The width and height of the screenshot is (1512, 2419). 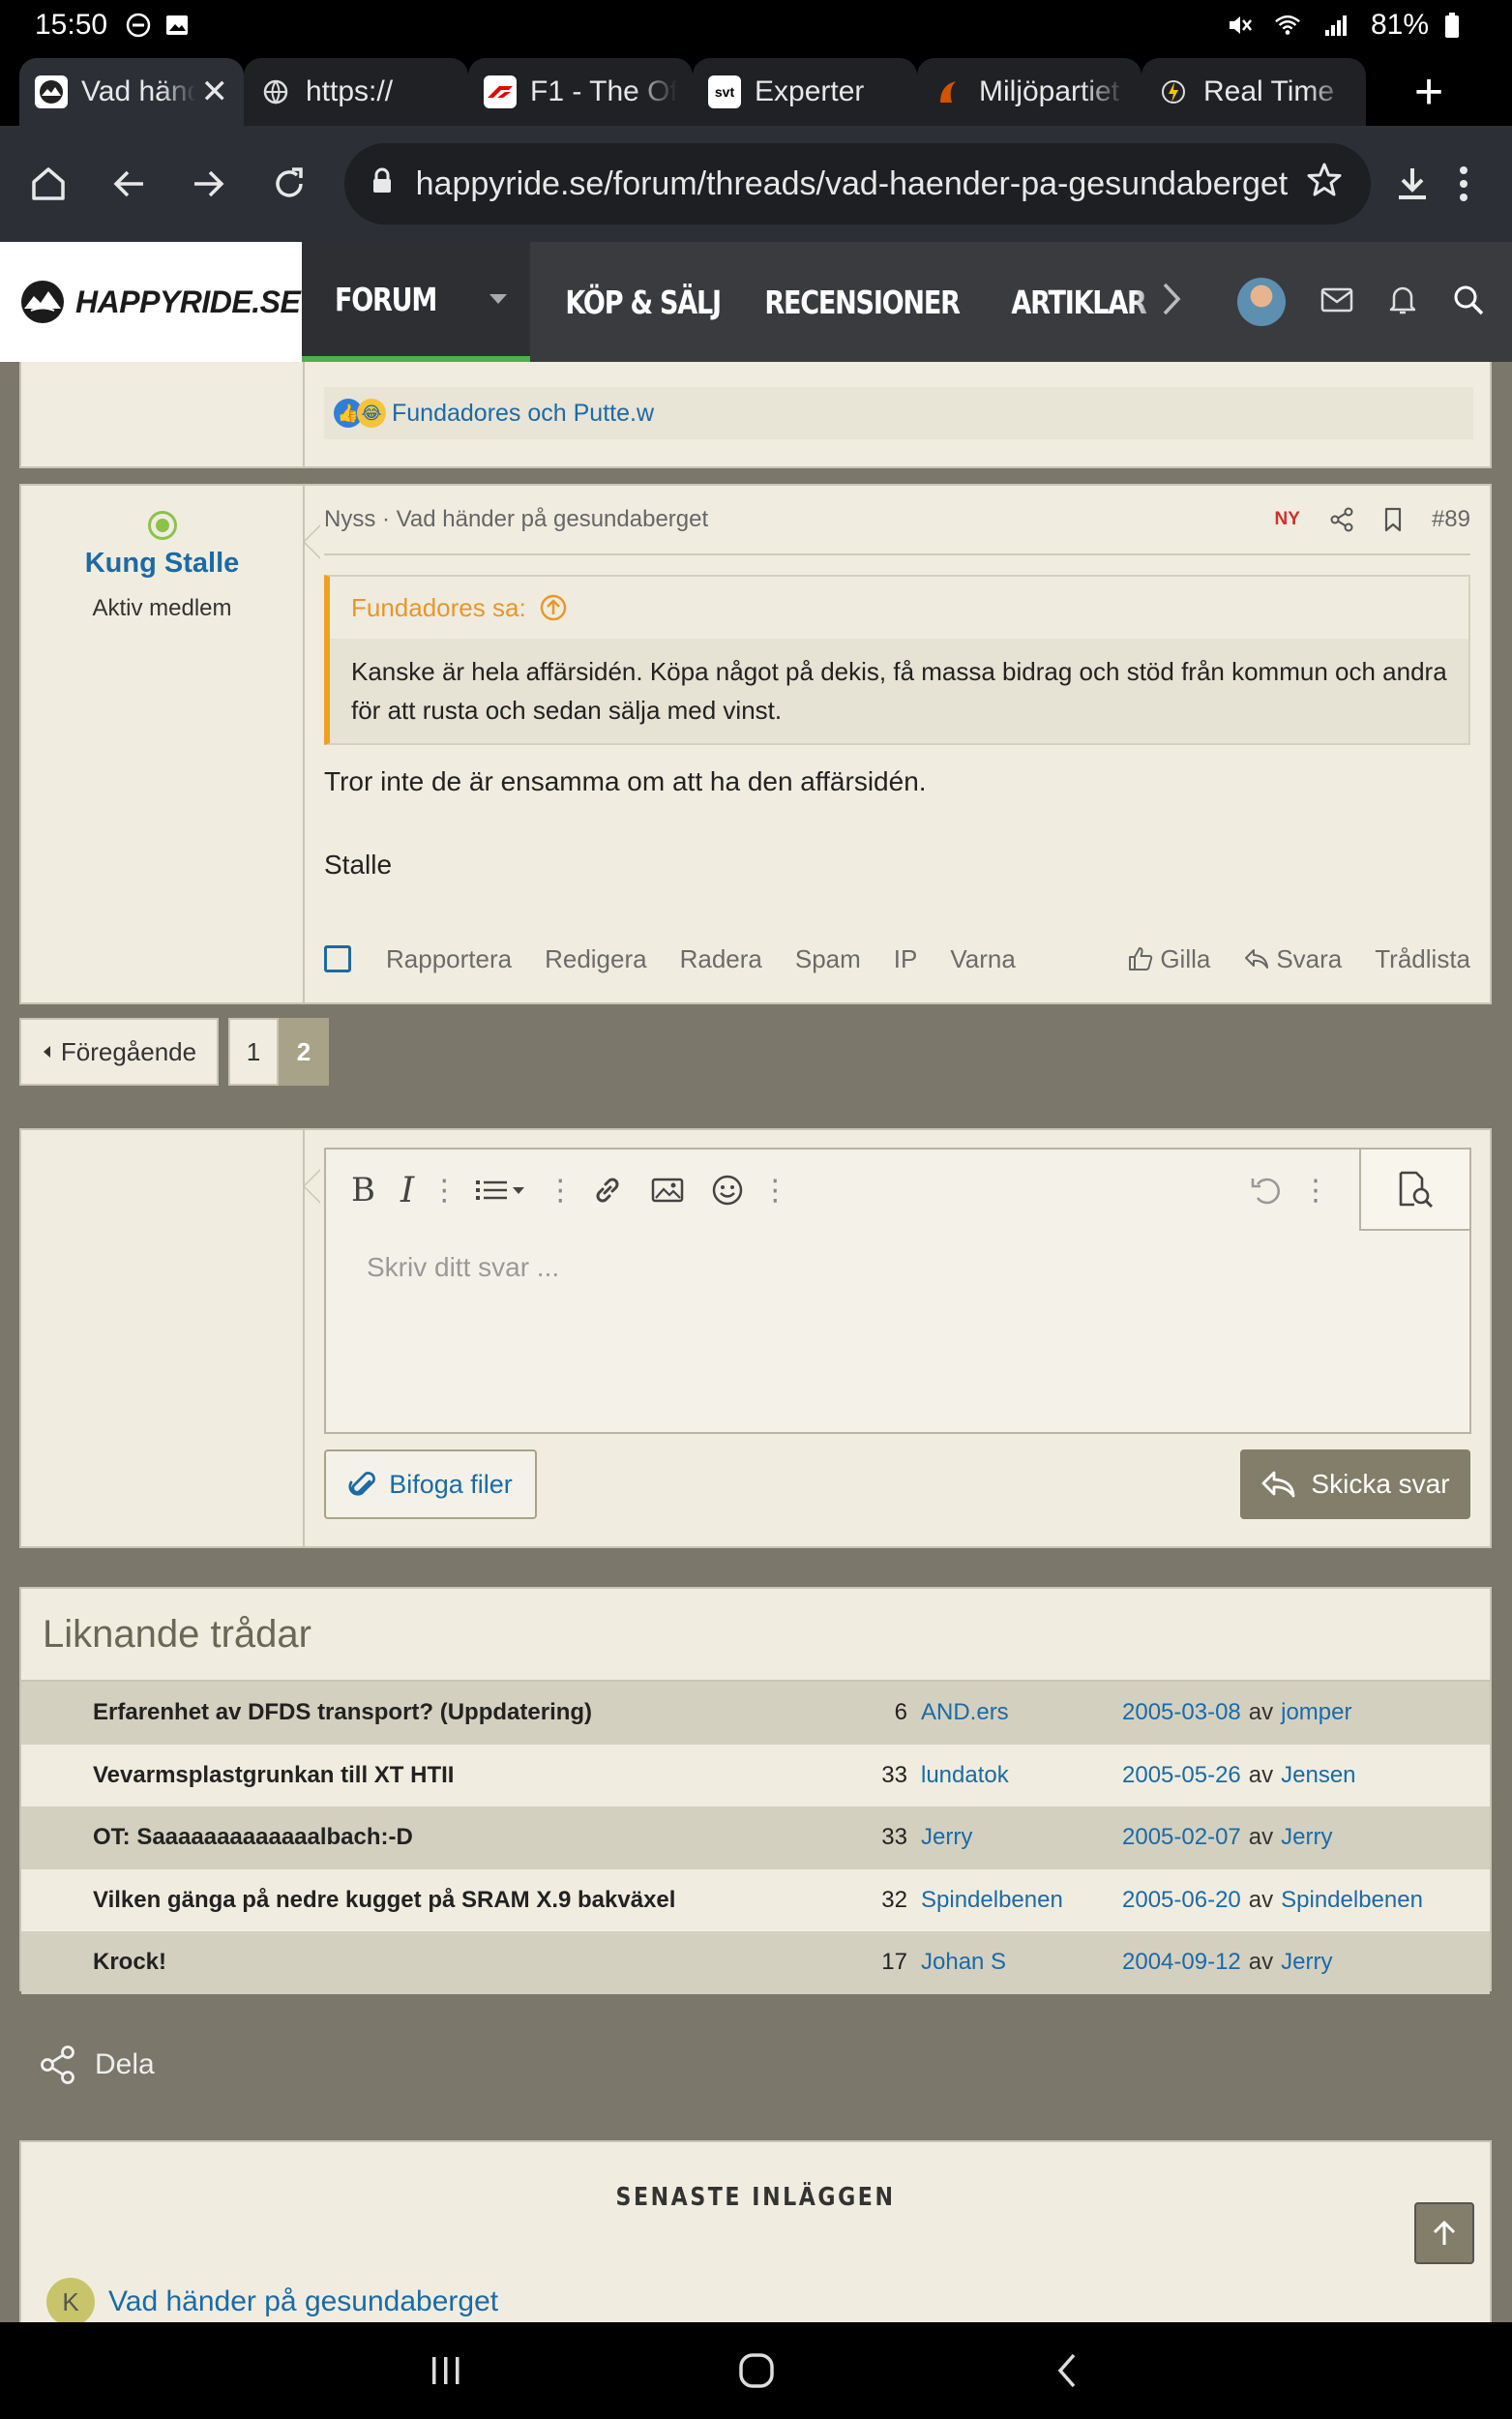 What do you see at coordinates (721, 959) in the screenshot?
I see `delete-button: Radera` at bounding box center [721, 959].